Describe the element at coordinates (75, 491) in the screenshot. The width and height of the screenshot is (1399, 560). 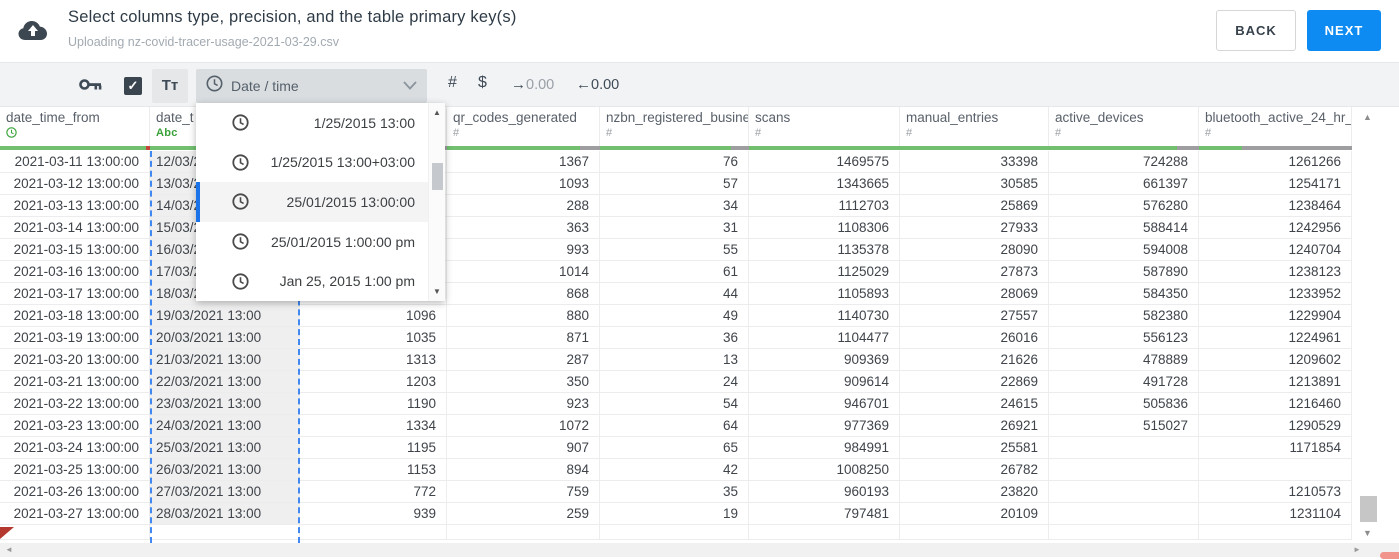
I see `table-cell: 2021-03-26 13:00:00` at that location.